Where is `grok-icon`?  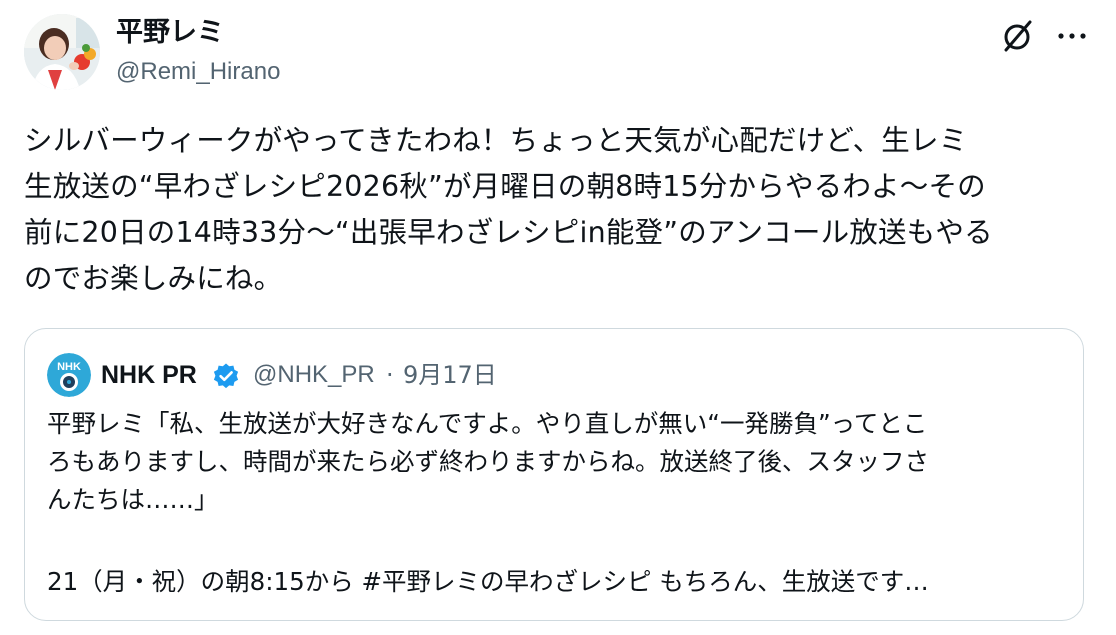 grok-icon is located at coordinates (1018, 36).